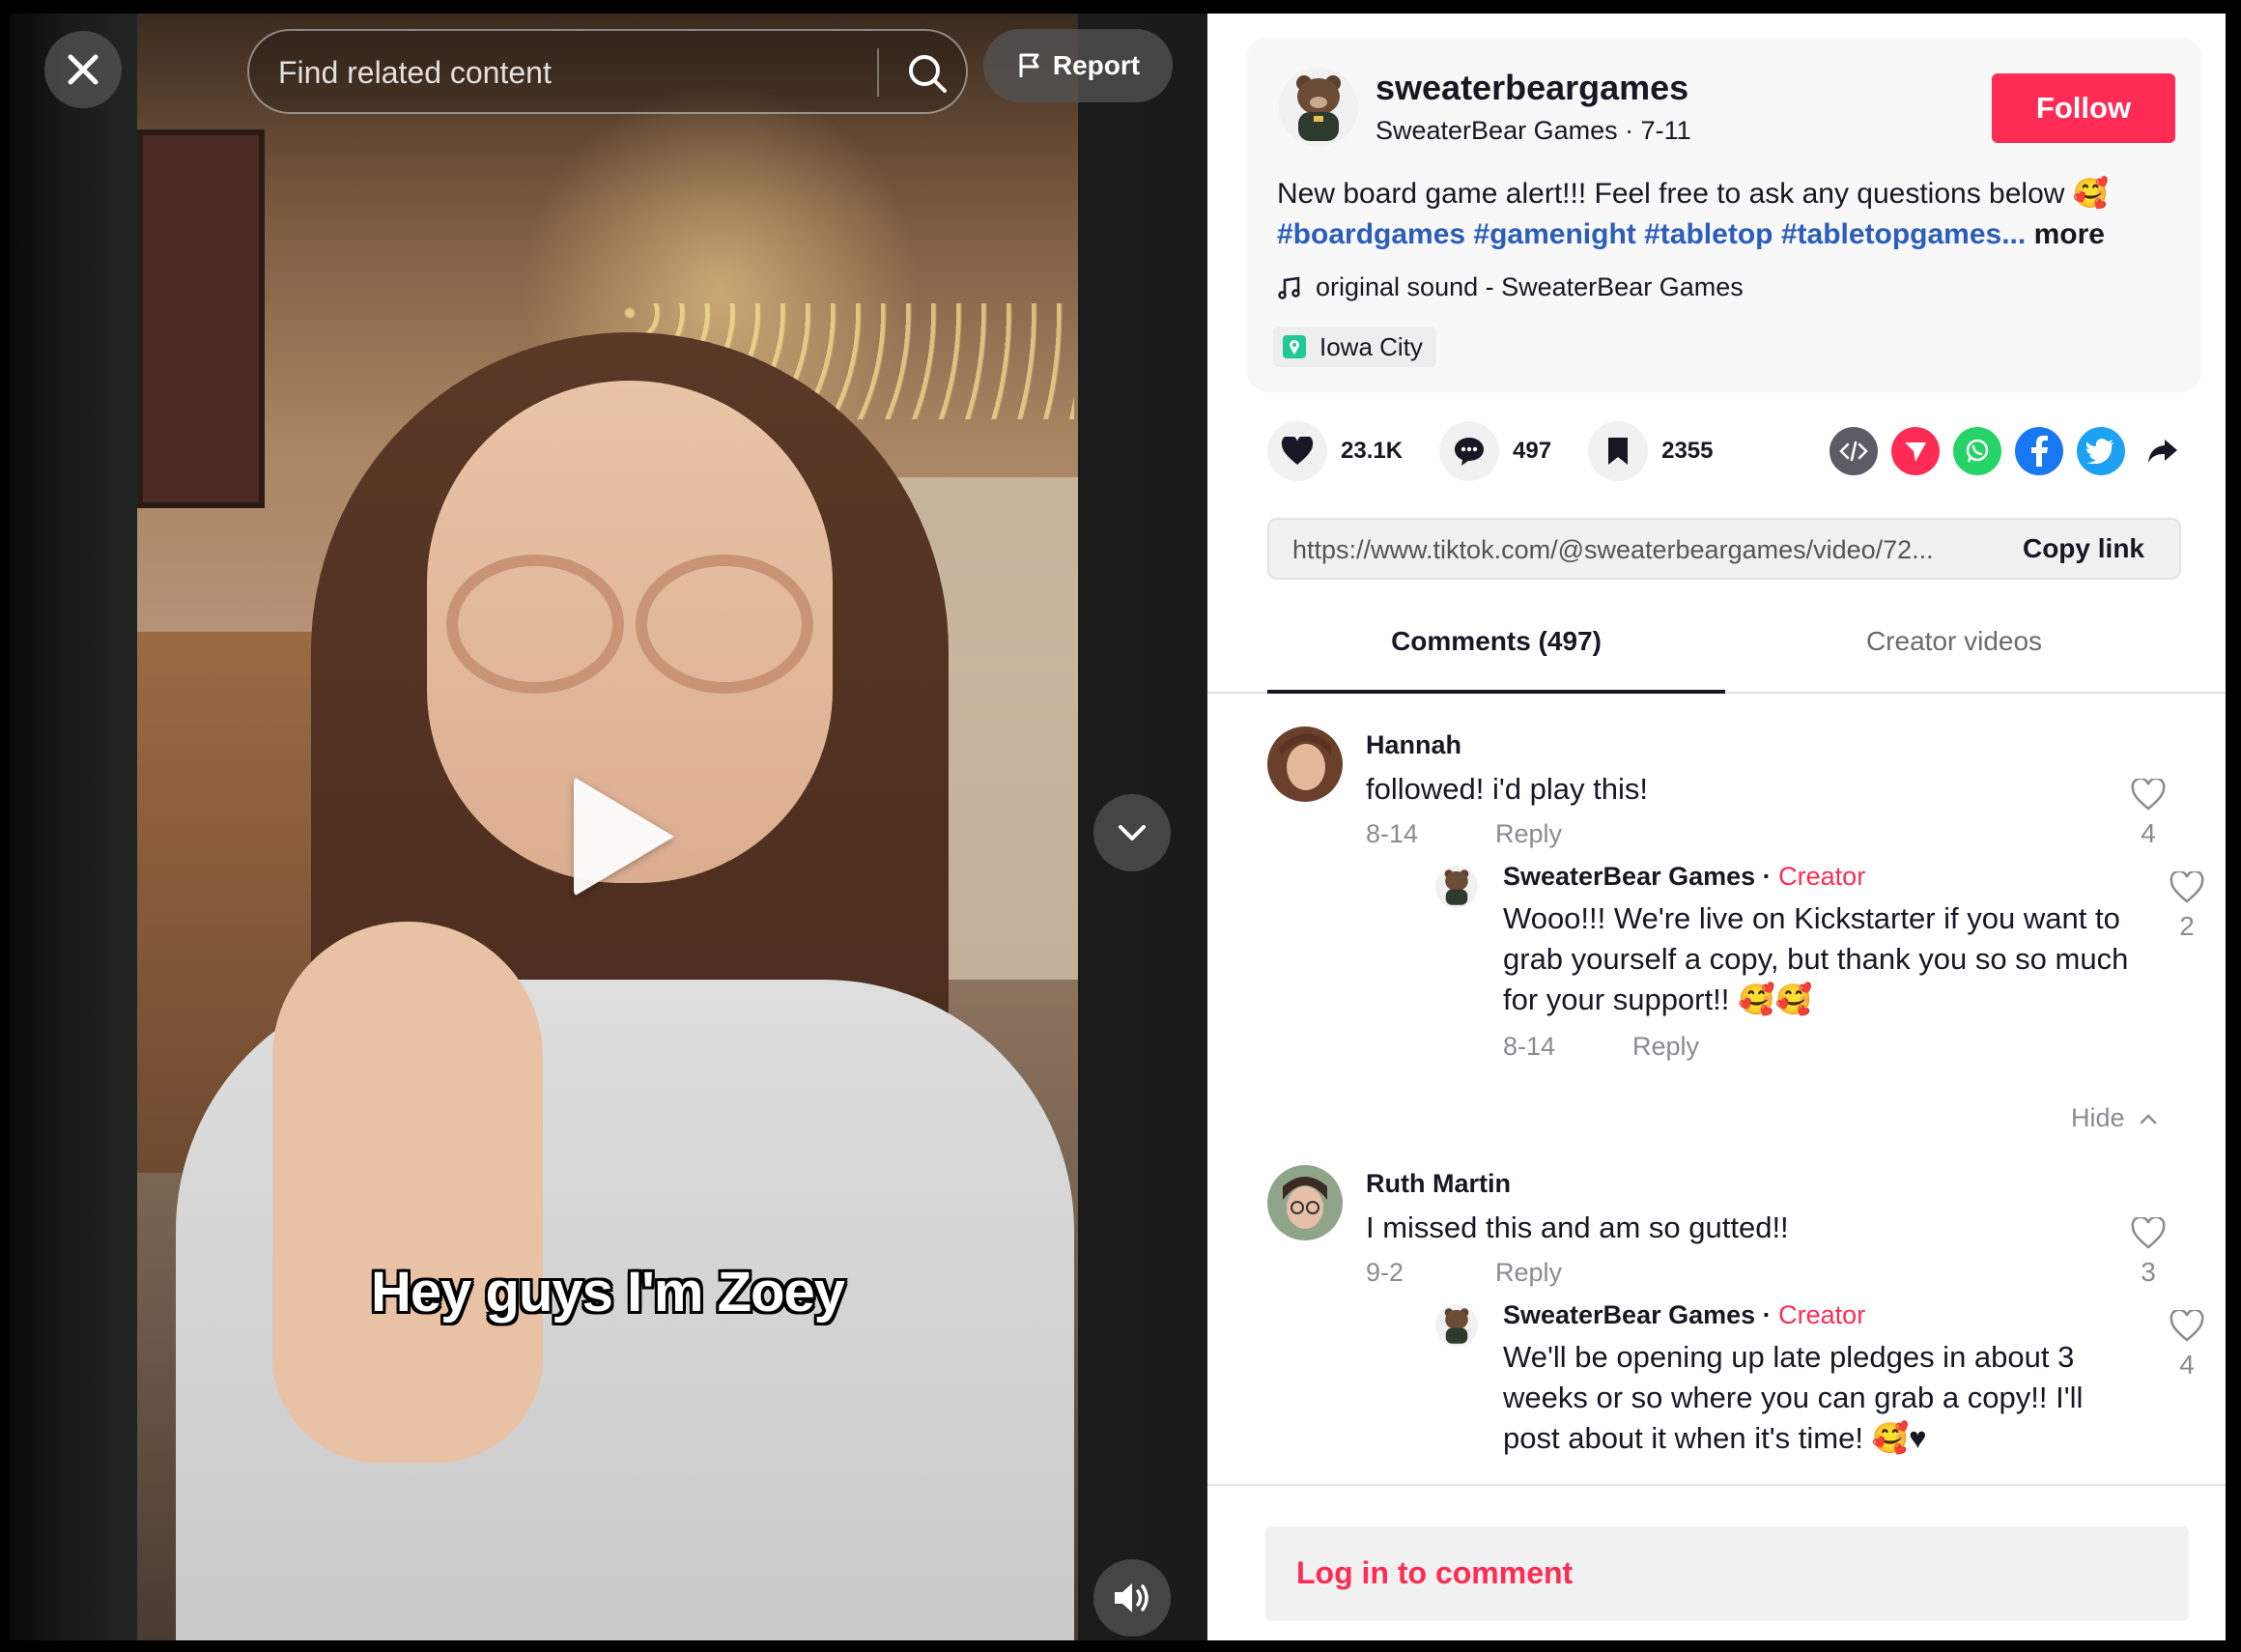 The height and width of the screenshot is (1652, 2241). What do you see at coordinates (1392, 833) in the screenshot?
I see `comment-date: 8-14` at bounding box center [1392, 833].